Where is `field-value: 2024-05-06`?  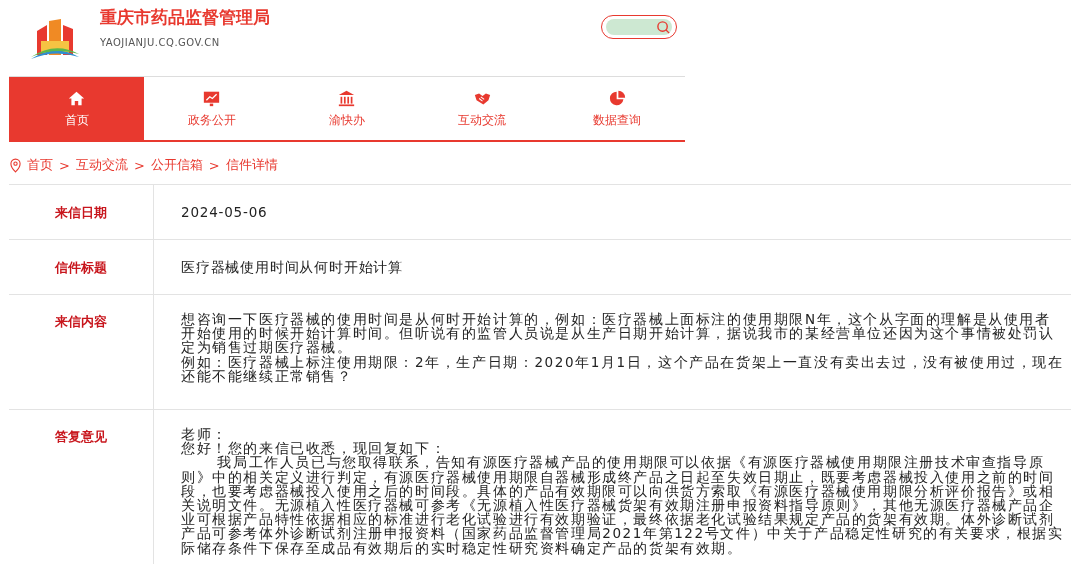 field-value: 2024-05-06 is located at coordinates (225, 212).